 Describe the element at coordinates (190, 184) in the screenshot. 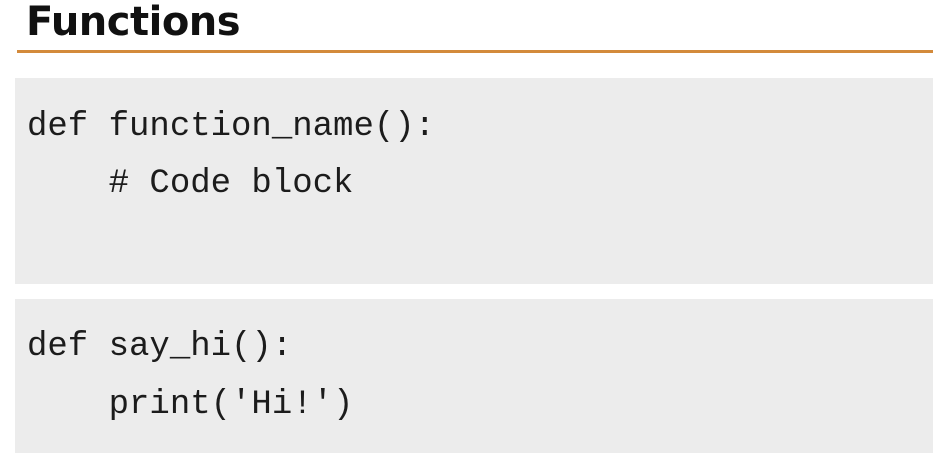

I see `code-line: # Code block` at that location.